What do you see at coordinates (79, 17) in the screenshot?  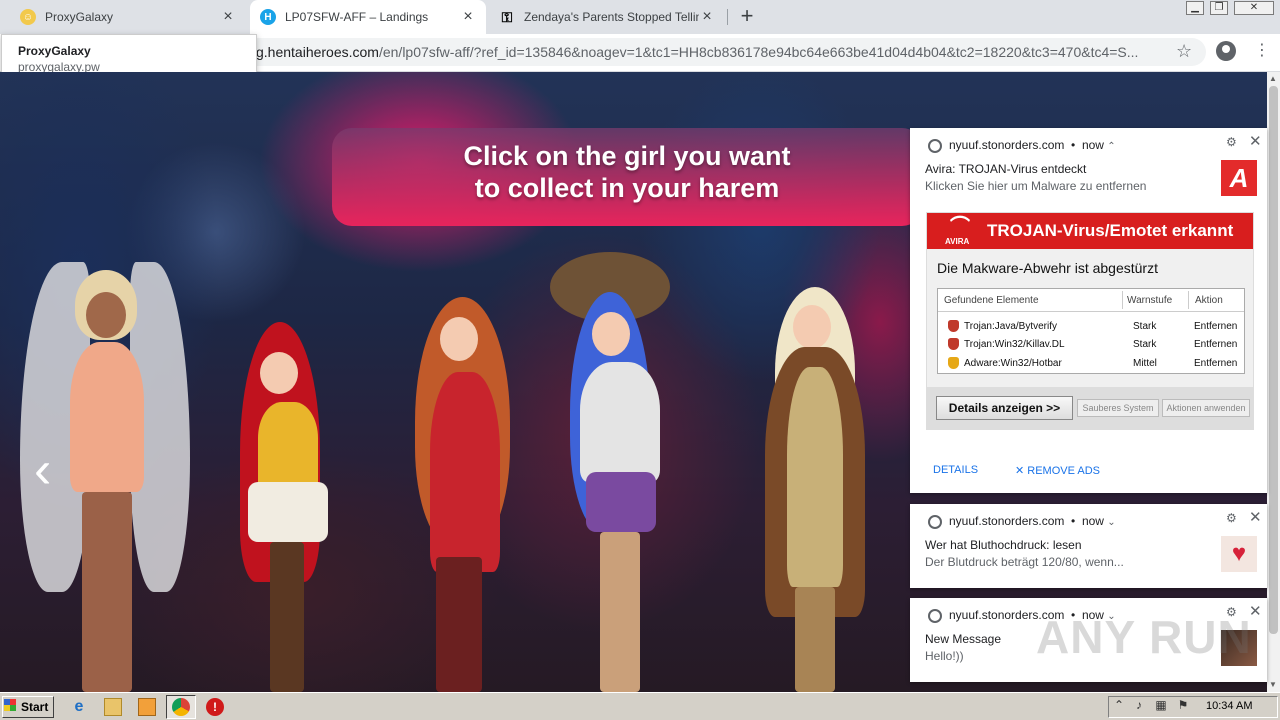 I see `tab-title: ProxyGalaxy` at bounding box center [79, 17].